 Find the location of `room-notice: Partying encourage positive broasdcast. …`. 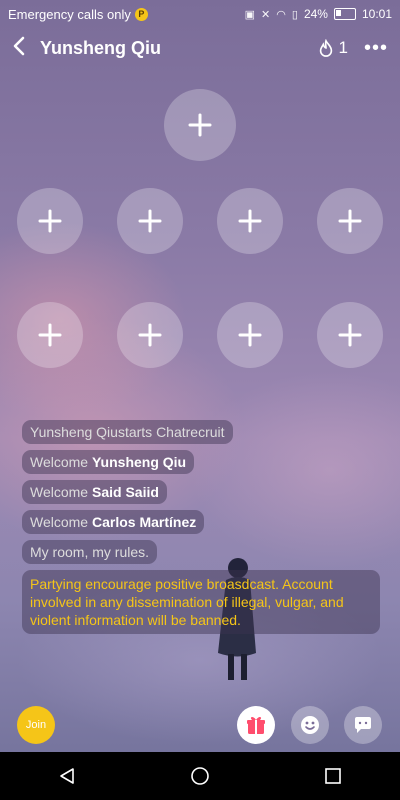

room-notice: Partying encourage positive broasdcast. … is located at coordinates (201, 602).